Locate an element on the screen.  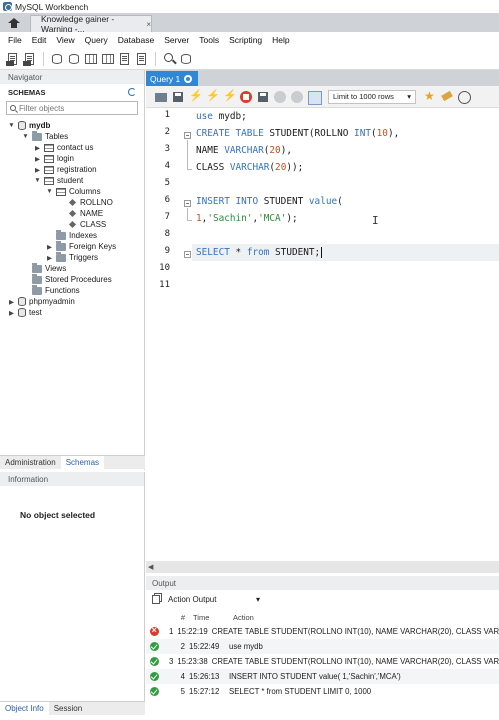
stop-icon is located at coordinates (246, 97).